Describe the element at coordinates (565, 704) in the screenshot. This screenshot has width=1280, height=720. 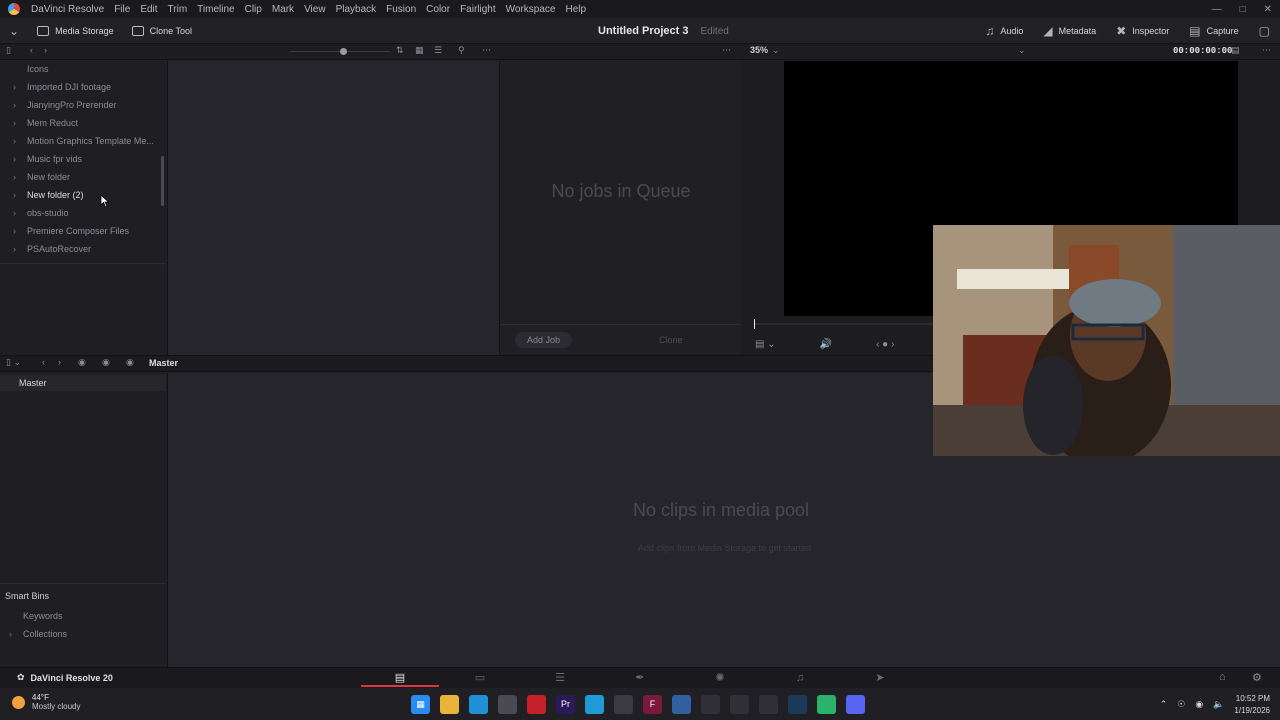
I see `premiere-pro-icon: Pr` at that location.